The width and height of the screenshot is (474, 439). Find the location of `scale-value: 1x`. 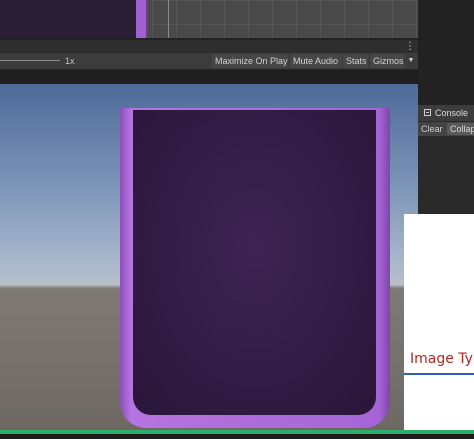

scale-value: 1x is located at coordinates (70, 61).